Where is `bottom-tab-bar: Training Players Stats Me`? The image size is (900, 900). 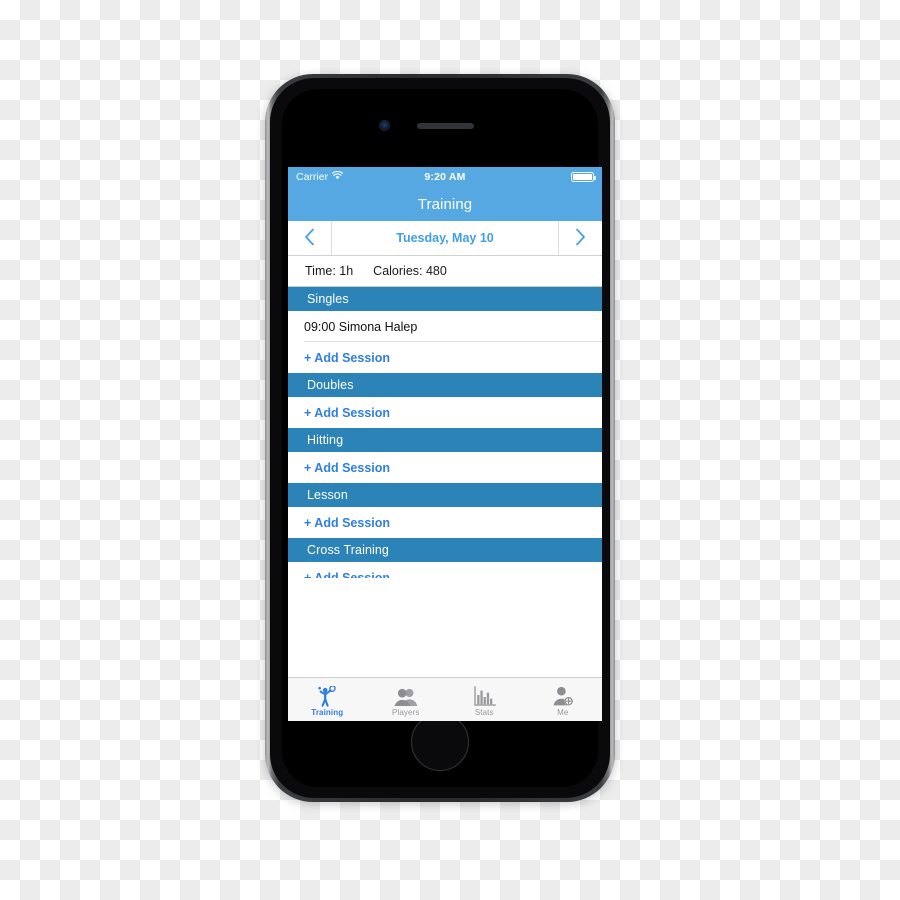 bottom-tab-bar: Training Players Stats Me is located at coordinates (445, 699).